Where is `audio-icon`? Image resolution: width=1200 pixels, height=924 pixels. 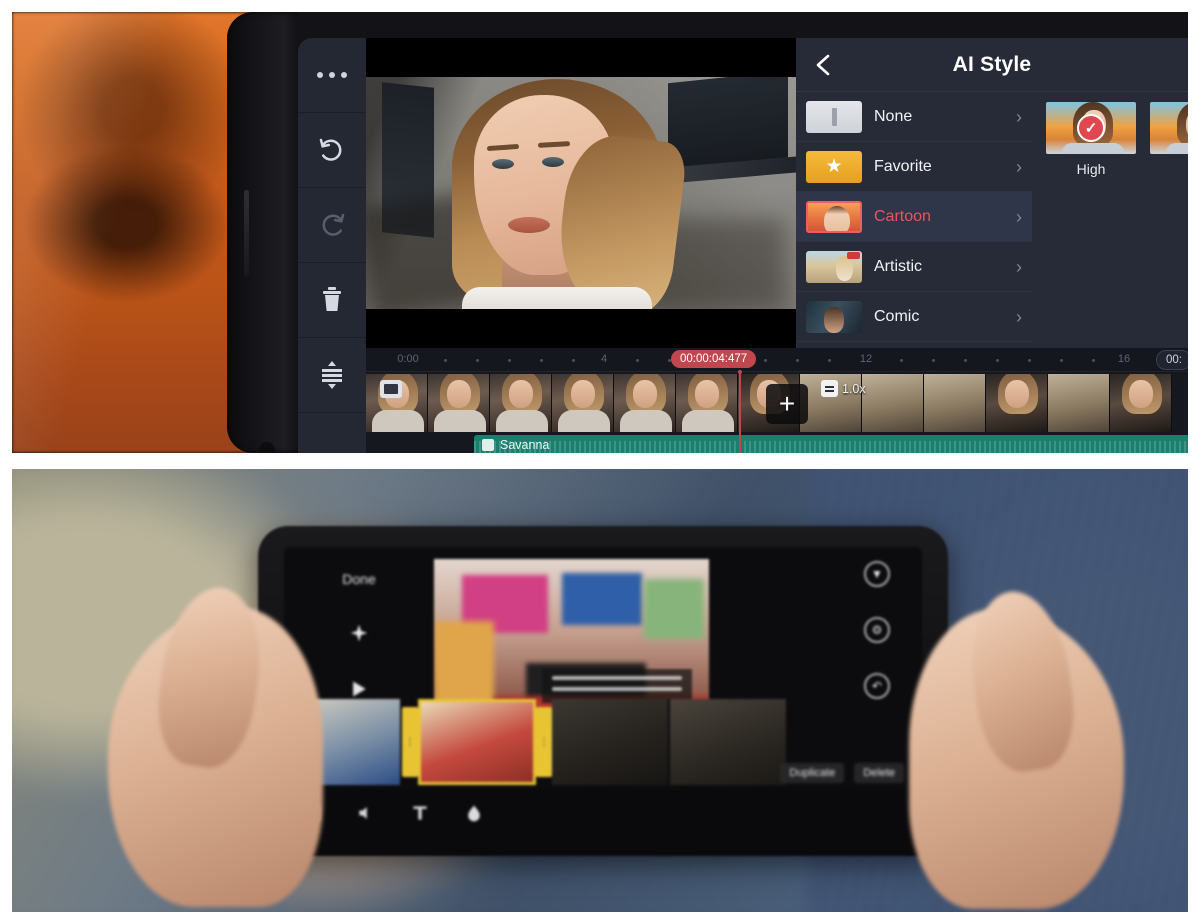
audio-icon is located at coordinates (366, 813).